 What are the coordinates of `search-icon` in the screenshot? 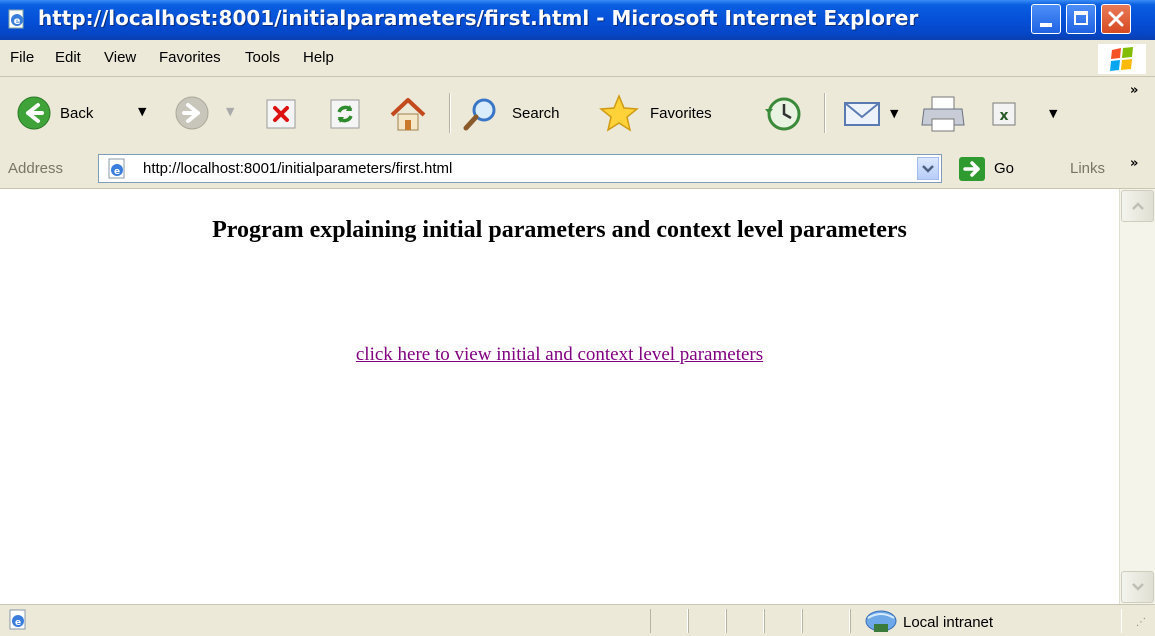 It's located at (479, 114).